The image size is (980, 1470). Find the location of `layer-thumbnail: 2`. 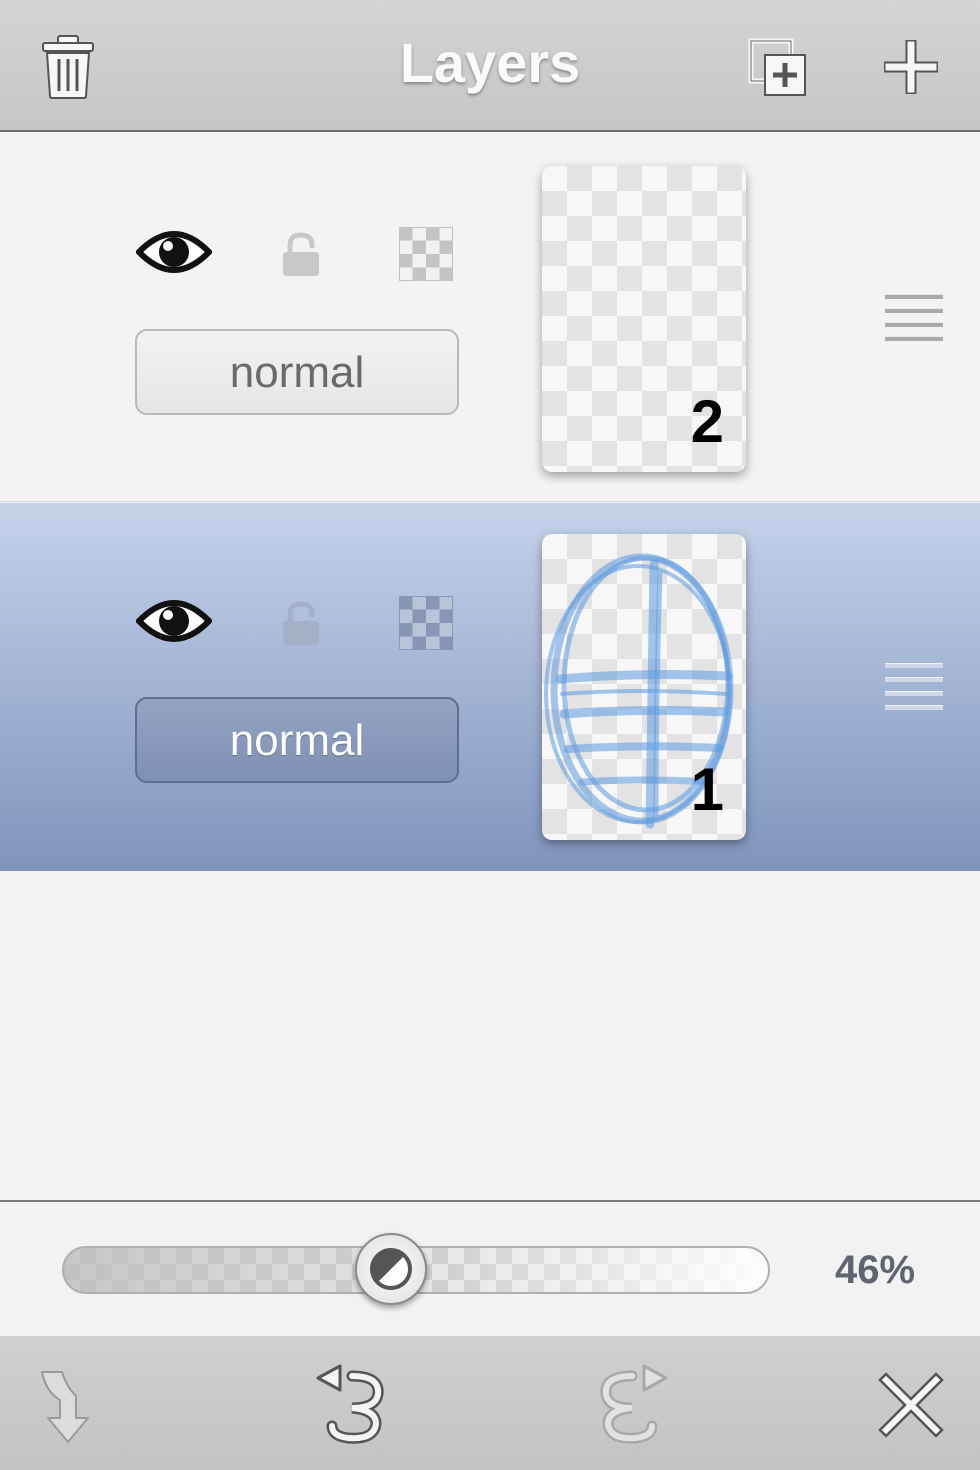

layer-thumbnail: 2 is located at coordinates (644, 319).